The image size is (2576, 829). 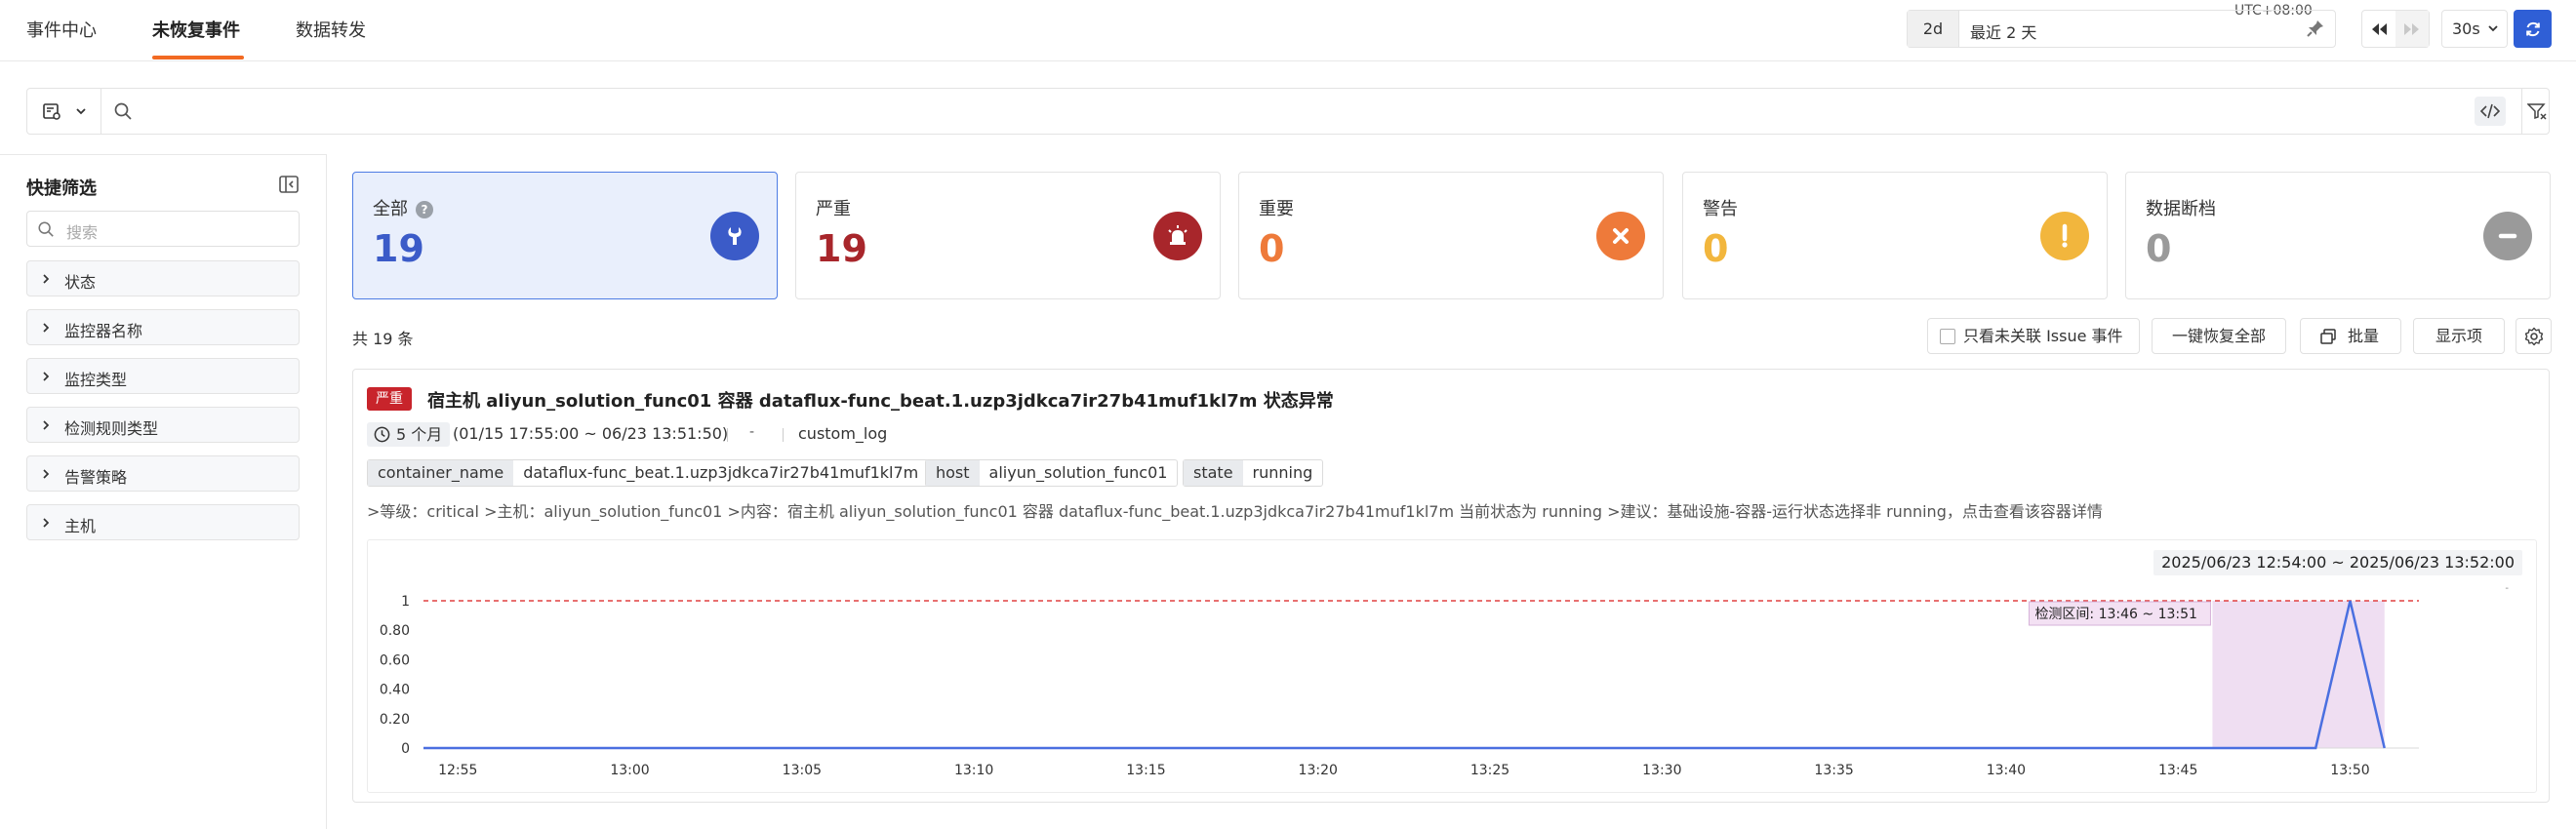 What do you see at coordinates (2507, 236) in the screenshot?
I see `minus-icon` at bounding box center [2507, 236].